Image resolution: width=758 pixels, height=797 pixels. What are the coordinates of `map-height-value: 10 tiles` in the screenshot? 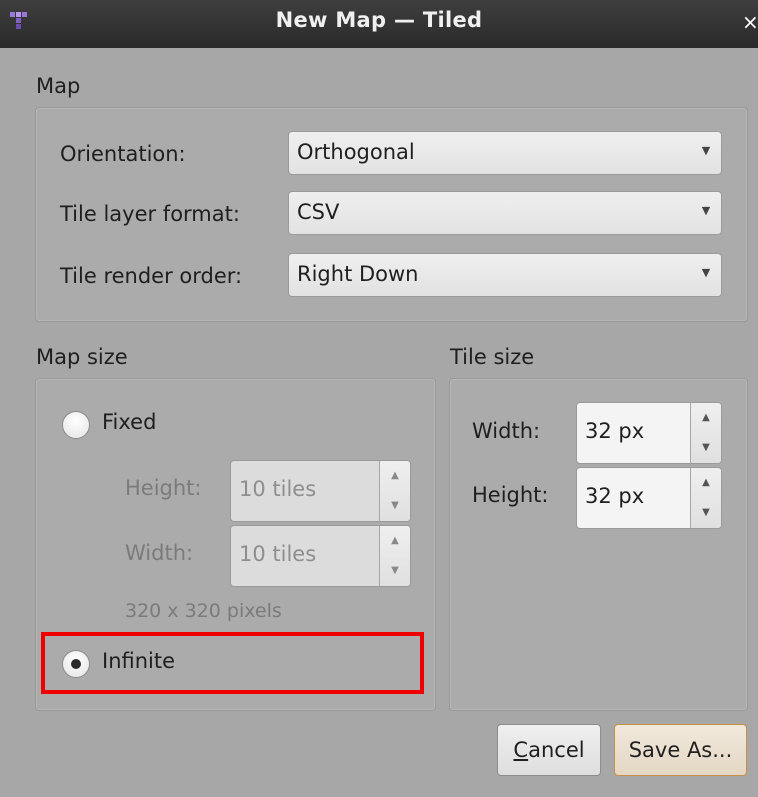 It's located at (278, 489).